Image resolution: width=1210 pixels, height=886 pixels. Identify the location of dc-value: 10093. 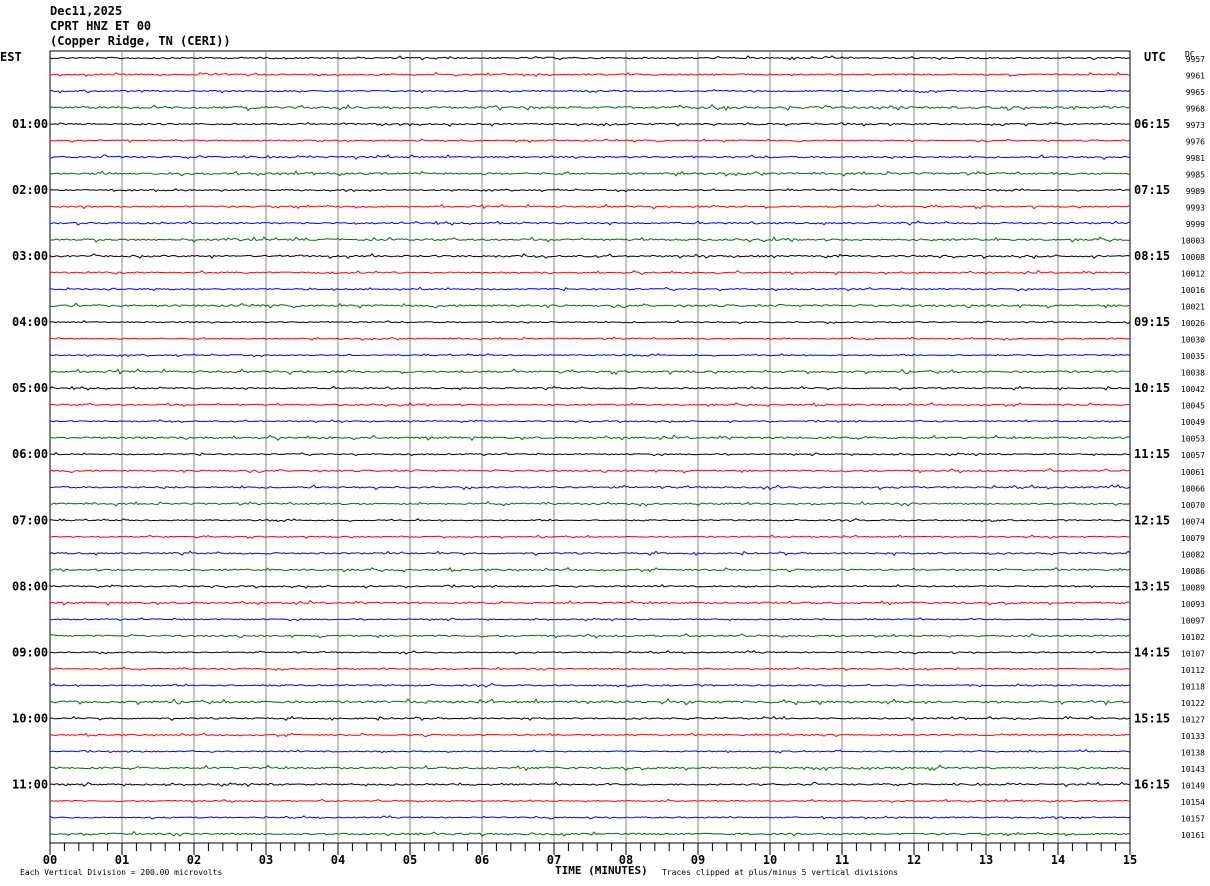
(1193, 604).